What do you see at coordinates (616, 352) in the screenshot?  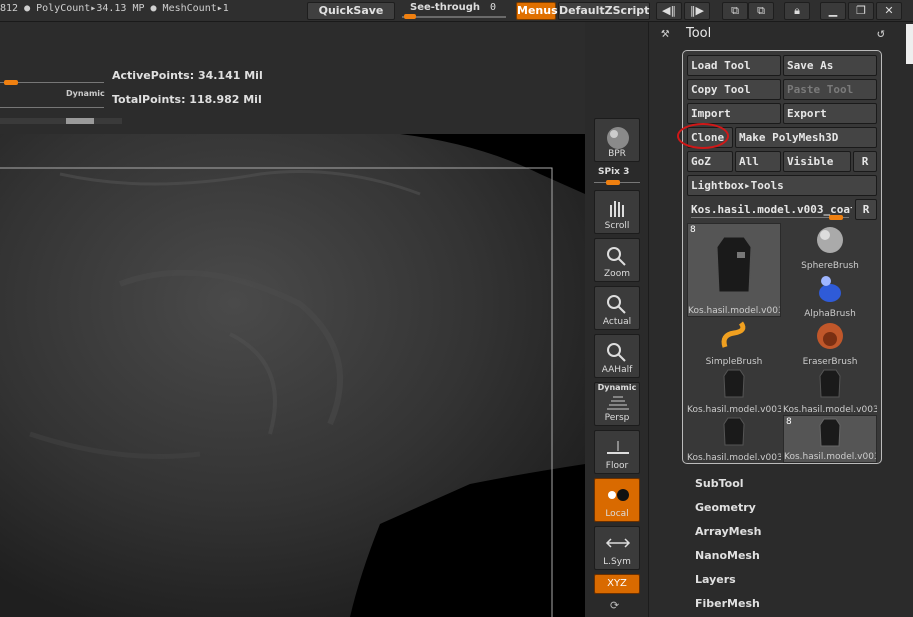 I see `aahalf-icon` at bounding box center [616, 352].